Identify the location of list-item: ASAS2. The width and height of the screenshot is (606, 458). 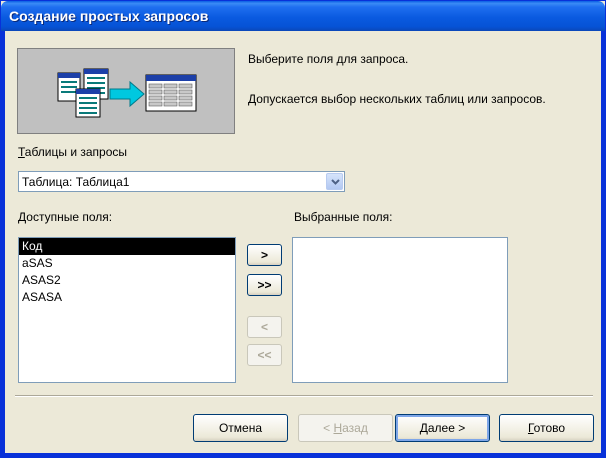
(127, 280).